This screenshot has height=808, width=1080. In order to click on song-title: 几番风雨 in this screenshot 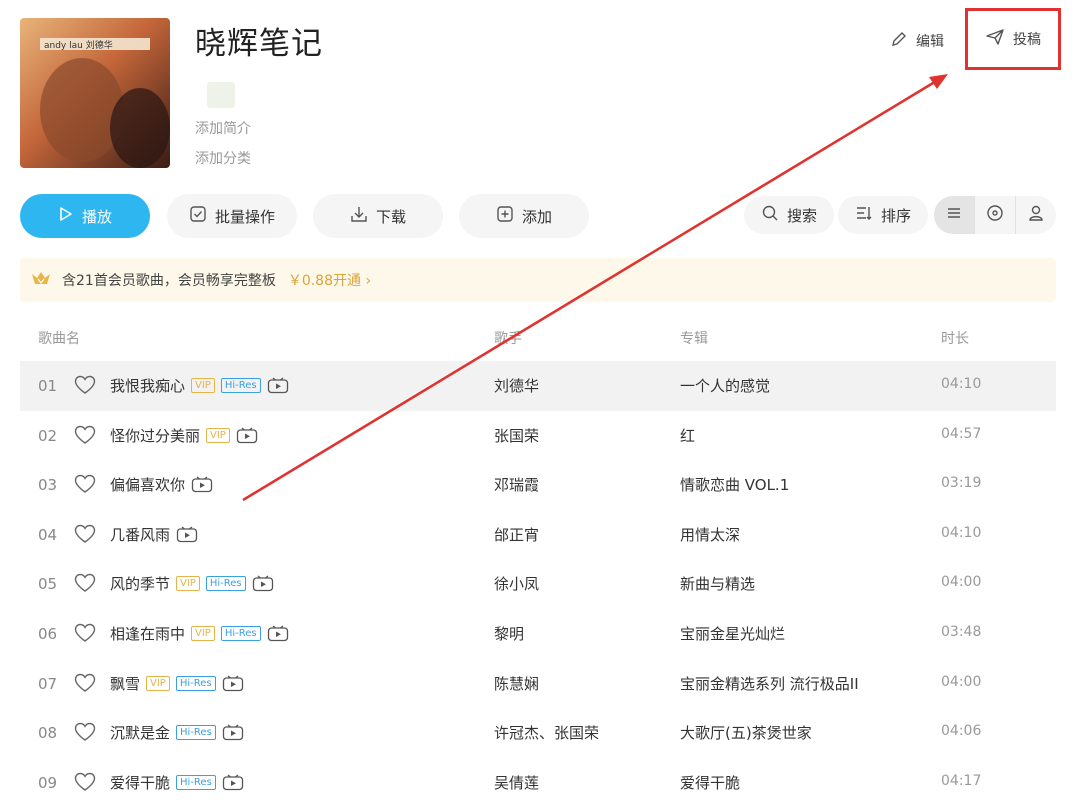, I will do `click(140, 534)`.